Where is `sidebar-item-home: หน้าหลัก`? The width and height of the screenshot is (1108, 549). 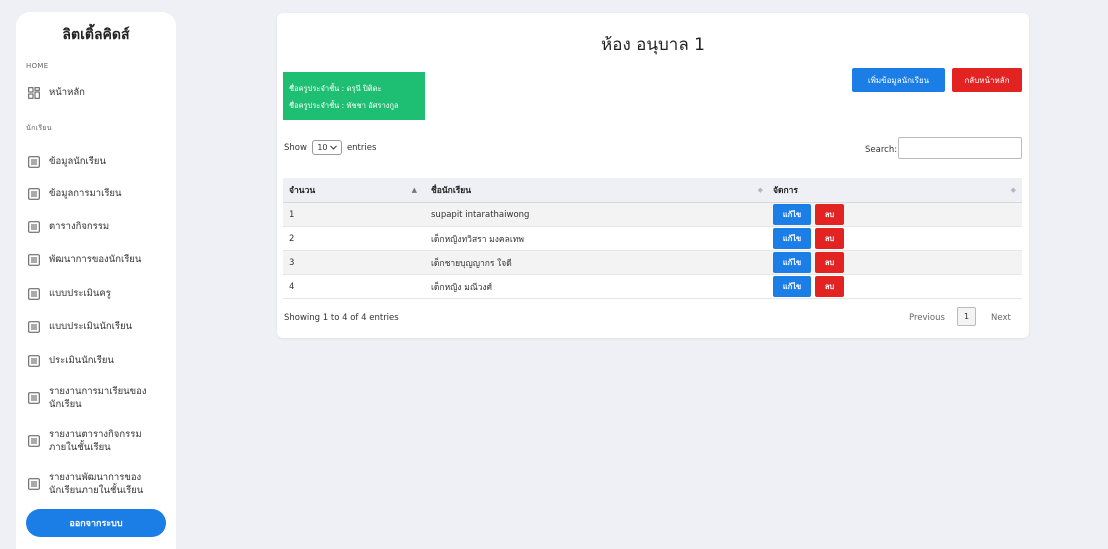
sidebar-item-home: หน้าหลัก is located at coordinates (98, 92).